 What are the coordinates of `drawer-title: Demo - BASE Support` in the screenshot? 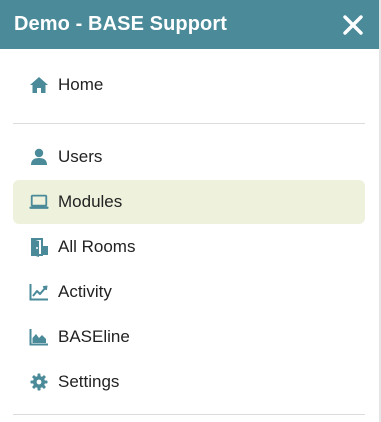 It's located at (121, 24).